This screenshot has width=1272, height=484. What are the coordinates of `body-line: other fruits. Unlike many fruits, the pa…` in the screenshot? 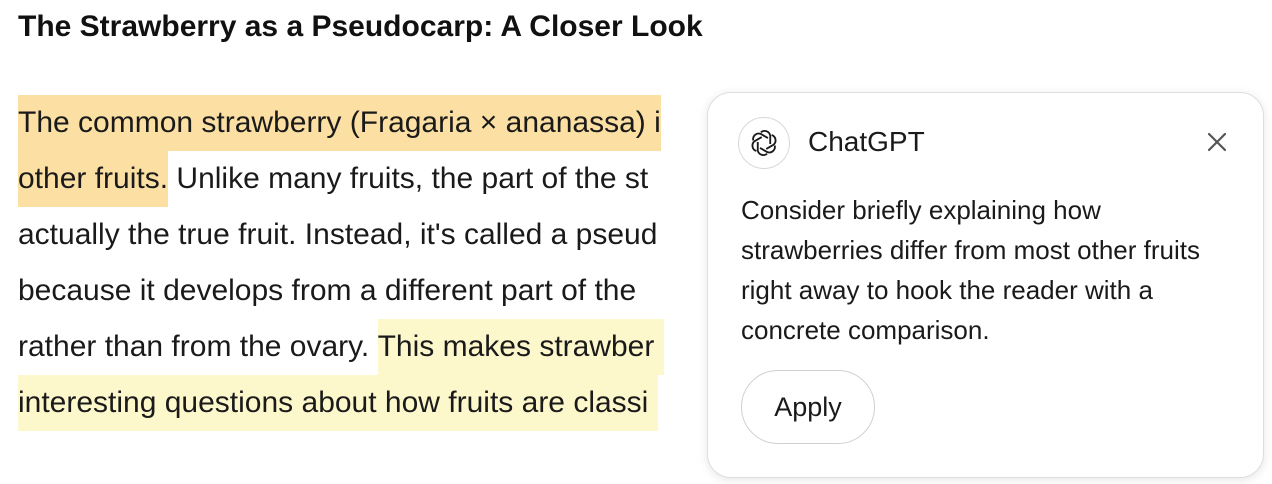 It's located at (333, 179).